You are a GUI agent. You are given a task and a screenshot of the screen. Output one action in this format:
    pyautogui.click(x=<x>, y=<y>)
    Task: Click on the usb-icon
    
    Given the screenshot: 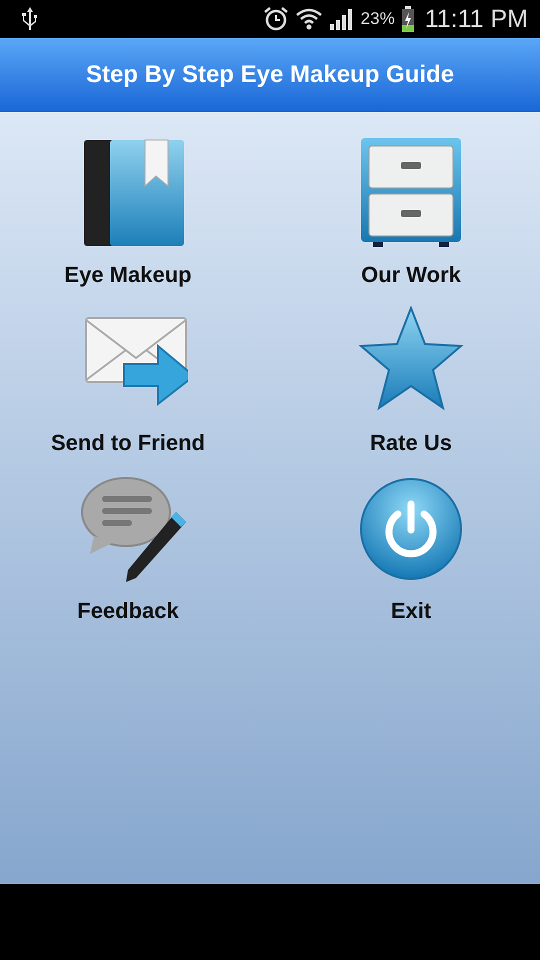 What is the action you would take?
    pyautogui.click(x=30, y=19)
    